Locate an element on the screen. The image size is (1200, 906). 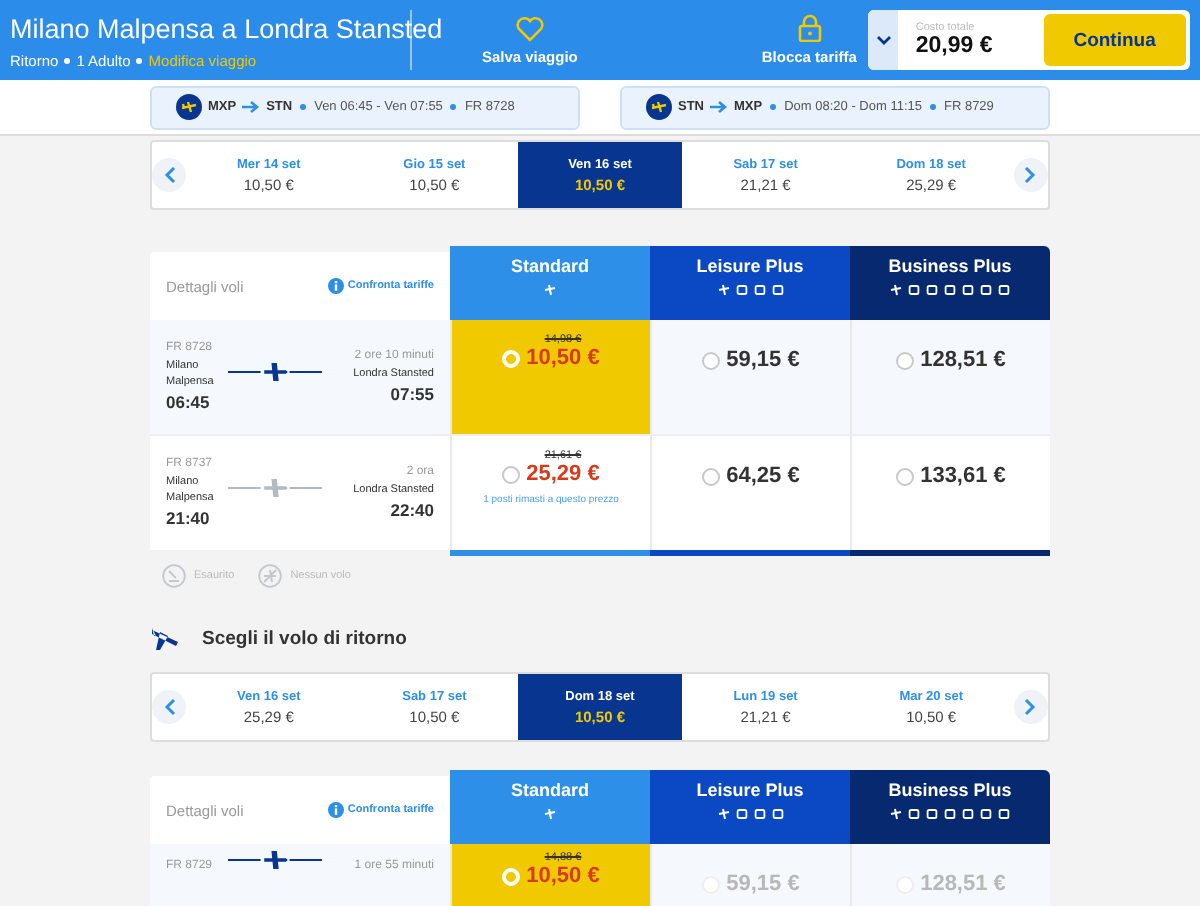
expand-button is located at coordinates (883, 40).